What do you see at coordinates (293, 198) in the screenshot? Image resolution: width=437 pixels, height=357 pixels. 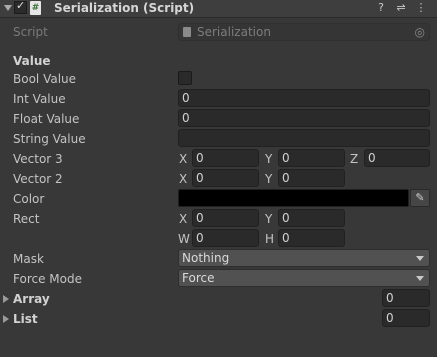 I see `color-swatch-field` at bounding box center [293, 198].